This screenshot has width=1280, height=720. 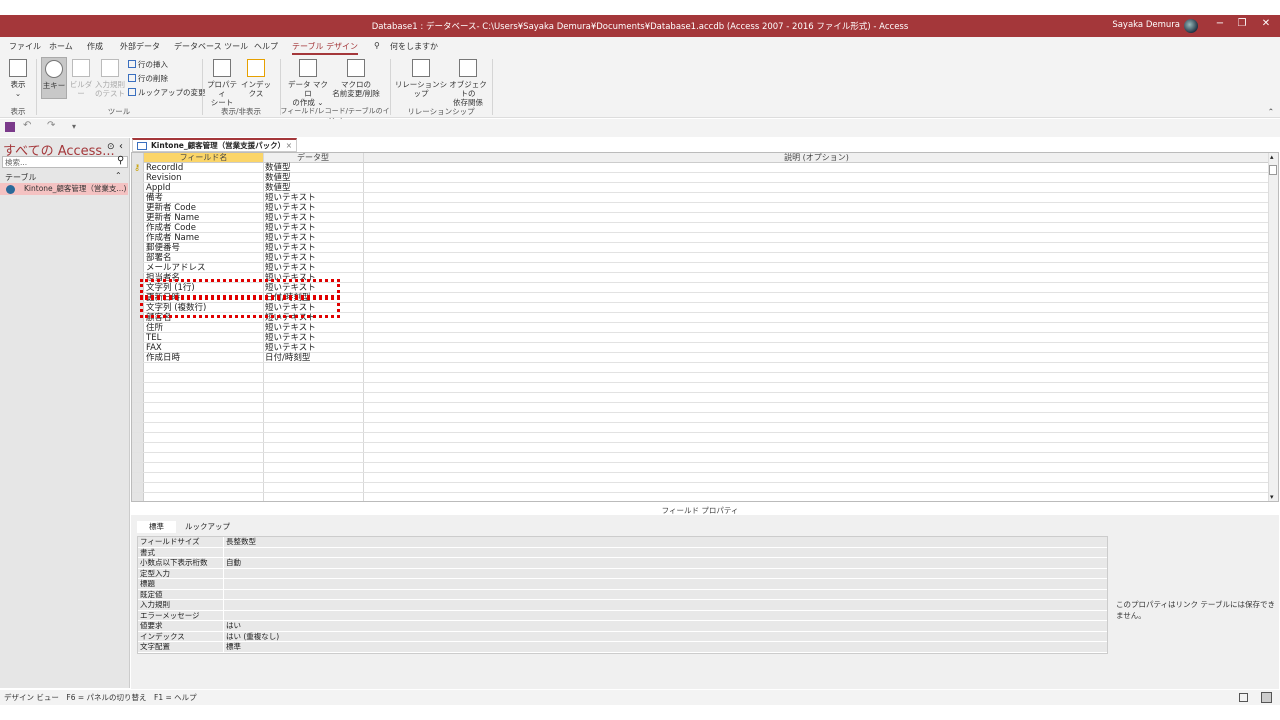 I want to click on tab-general: 標準, so click(x=156, y=527).